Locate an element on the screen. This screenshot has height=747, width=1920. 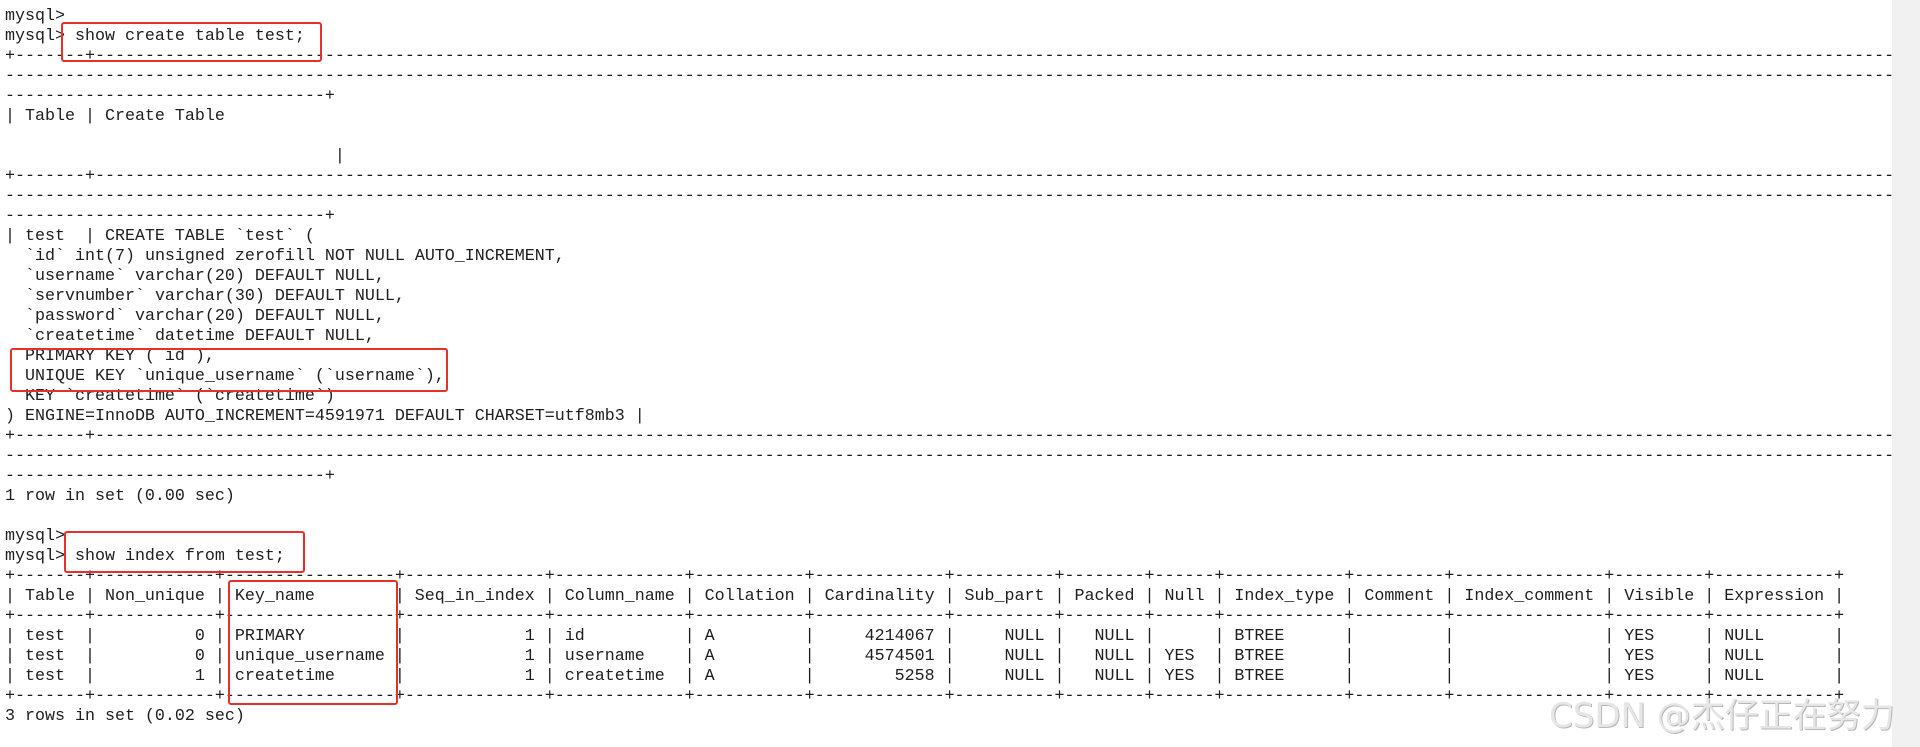
csdn-watermark: CSDN @杰仔正在努力 is located at coordinates (1722, 716).